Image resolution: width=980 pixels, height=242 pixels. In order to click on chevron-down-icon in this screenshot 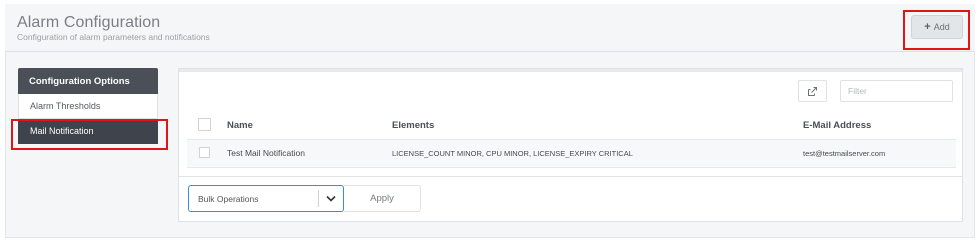, I will do `click(331, 198)`.